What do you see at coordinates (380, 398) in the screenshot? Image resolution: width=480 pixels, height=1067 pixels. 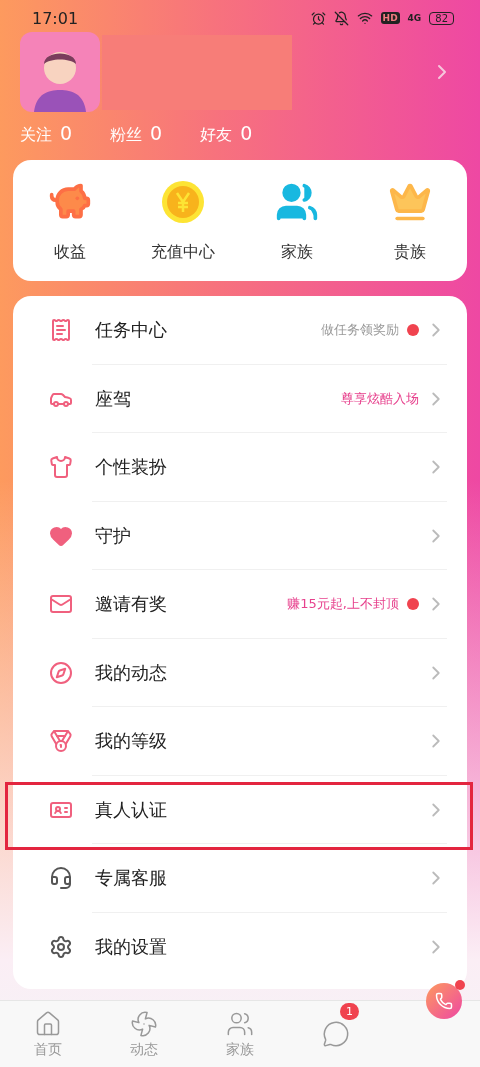 I see `menu-hint: 尊享炫酷入场` at bounding box center [380, 398].